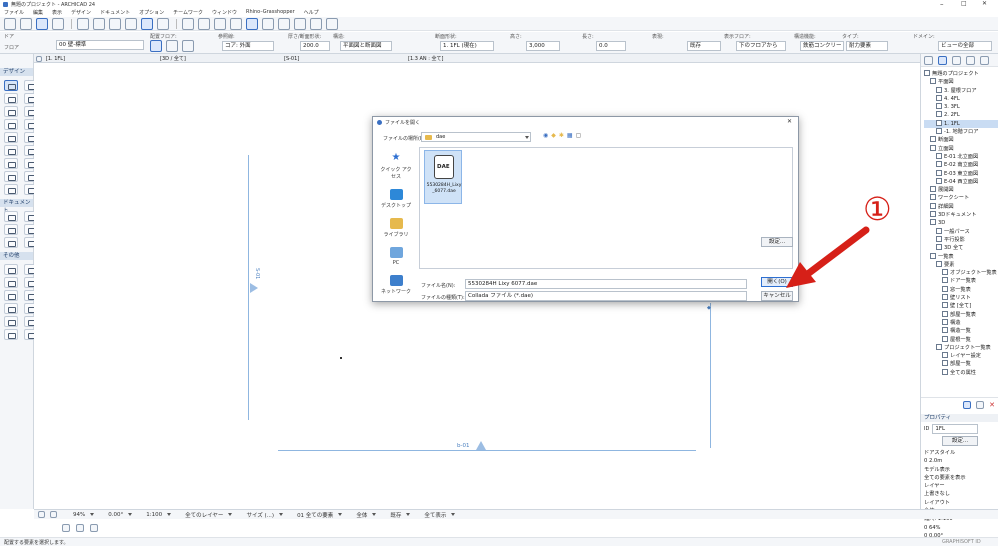 The height and width of the screenshot is (546, 998). Describe the element at coordinates (967, 404) in the screenshot. I see `new-view-icon` at that location.